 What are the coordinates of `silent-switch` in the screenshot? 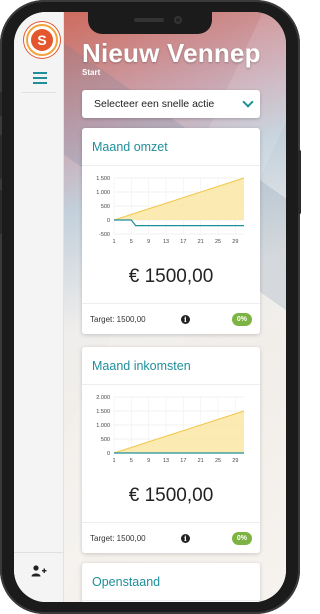 It's located at (1, 104).